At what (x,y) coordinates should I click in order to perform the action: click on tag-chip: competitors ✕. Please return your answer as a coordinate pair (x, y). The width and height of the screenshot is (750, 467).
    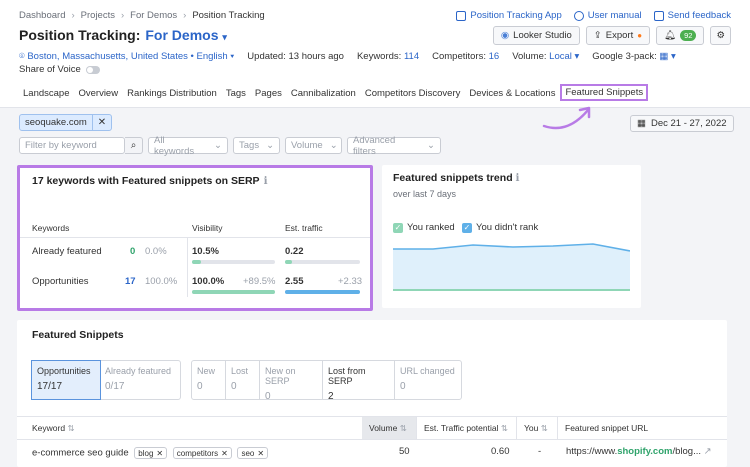
    Looking at the image, I should click on (202, 453).